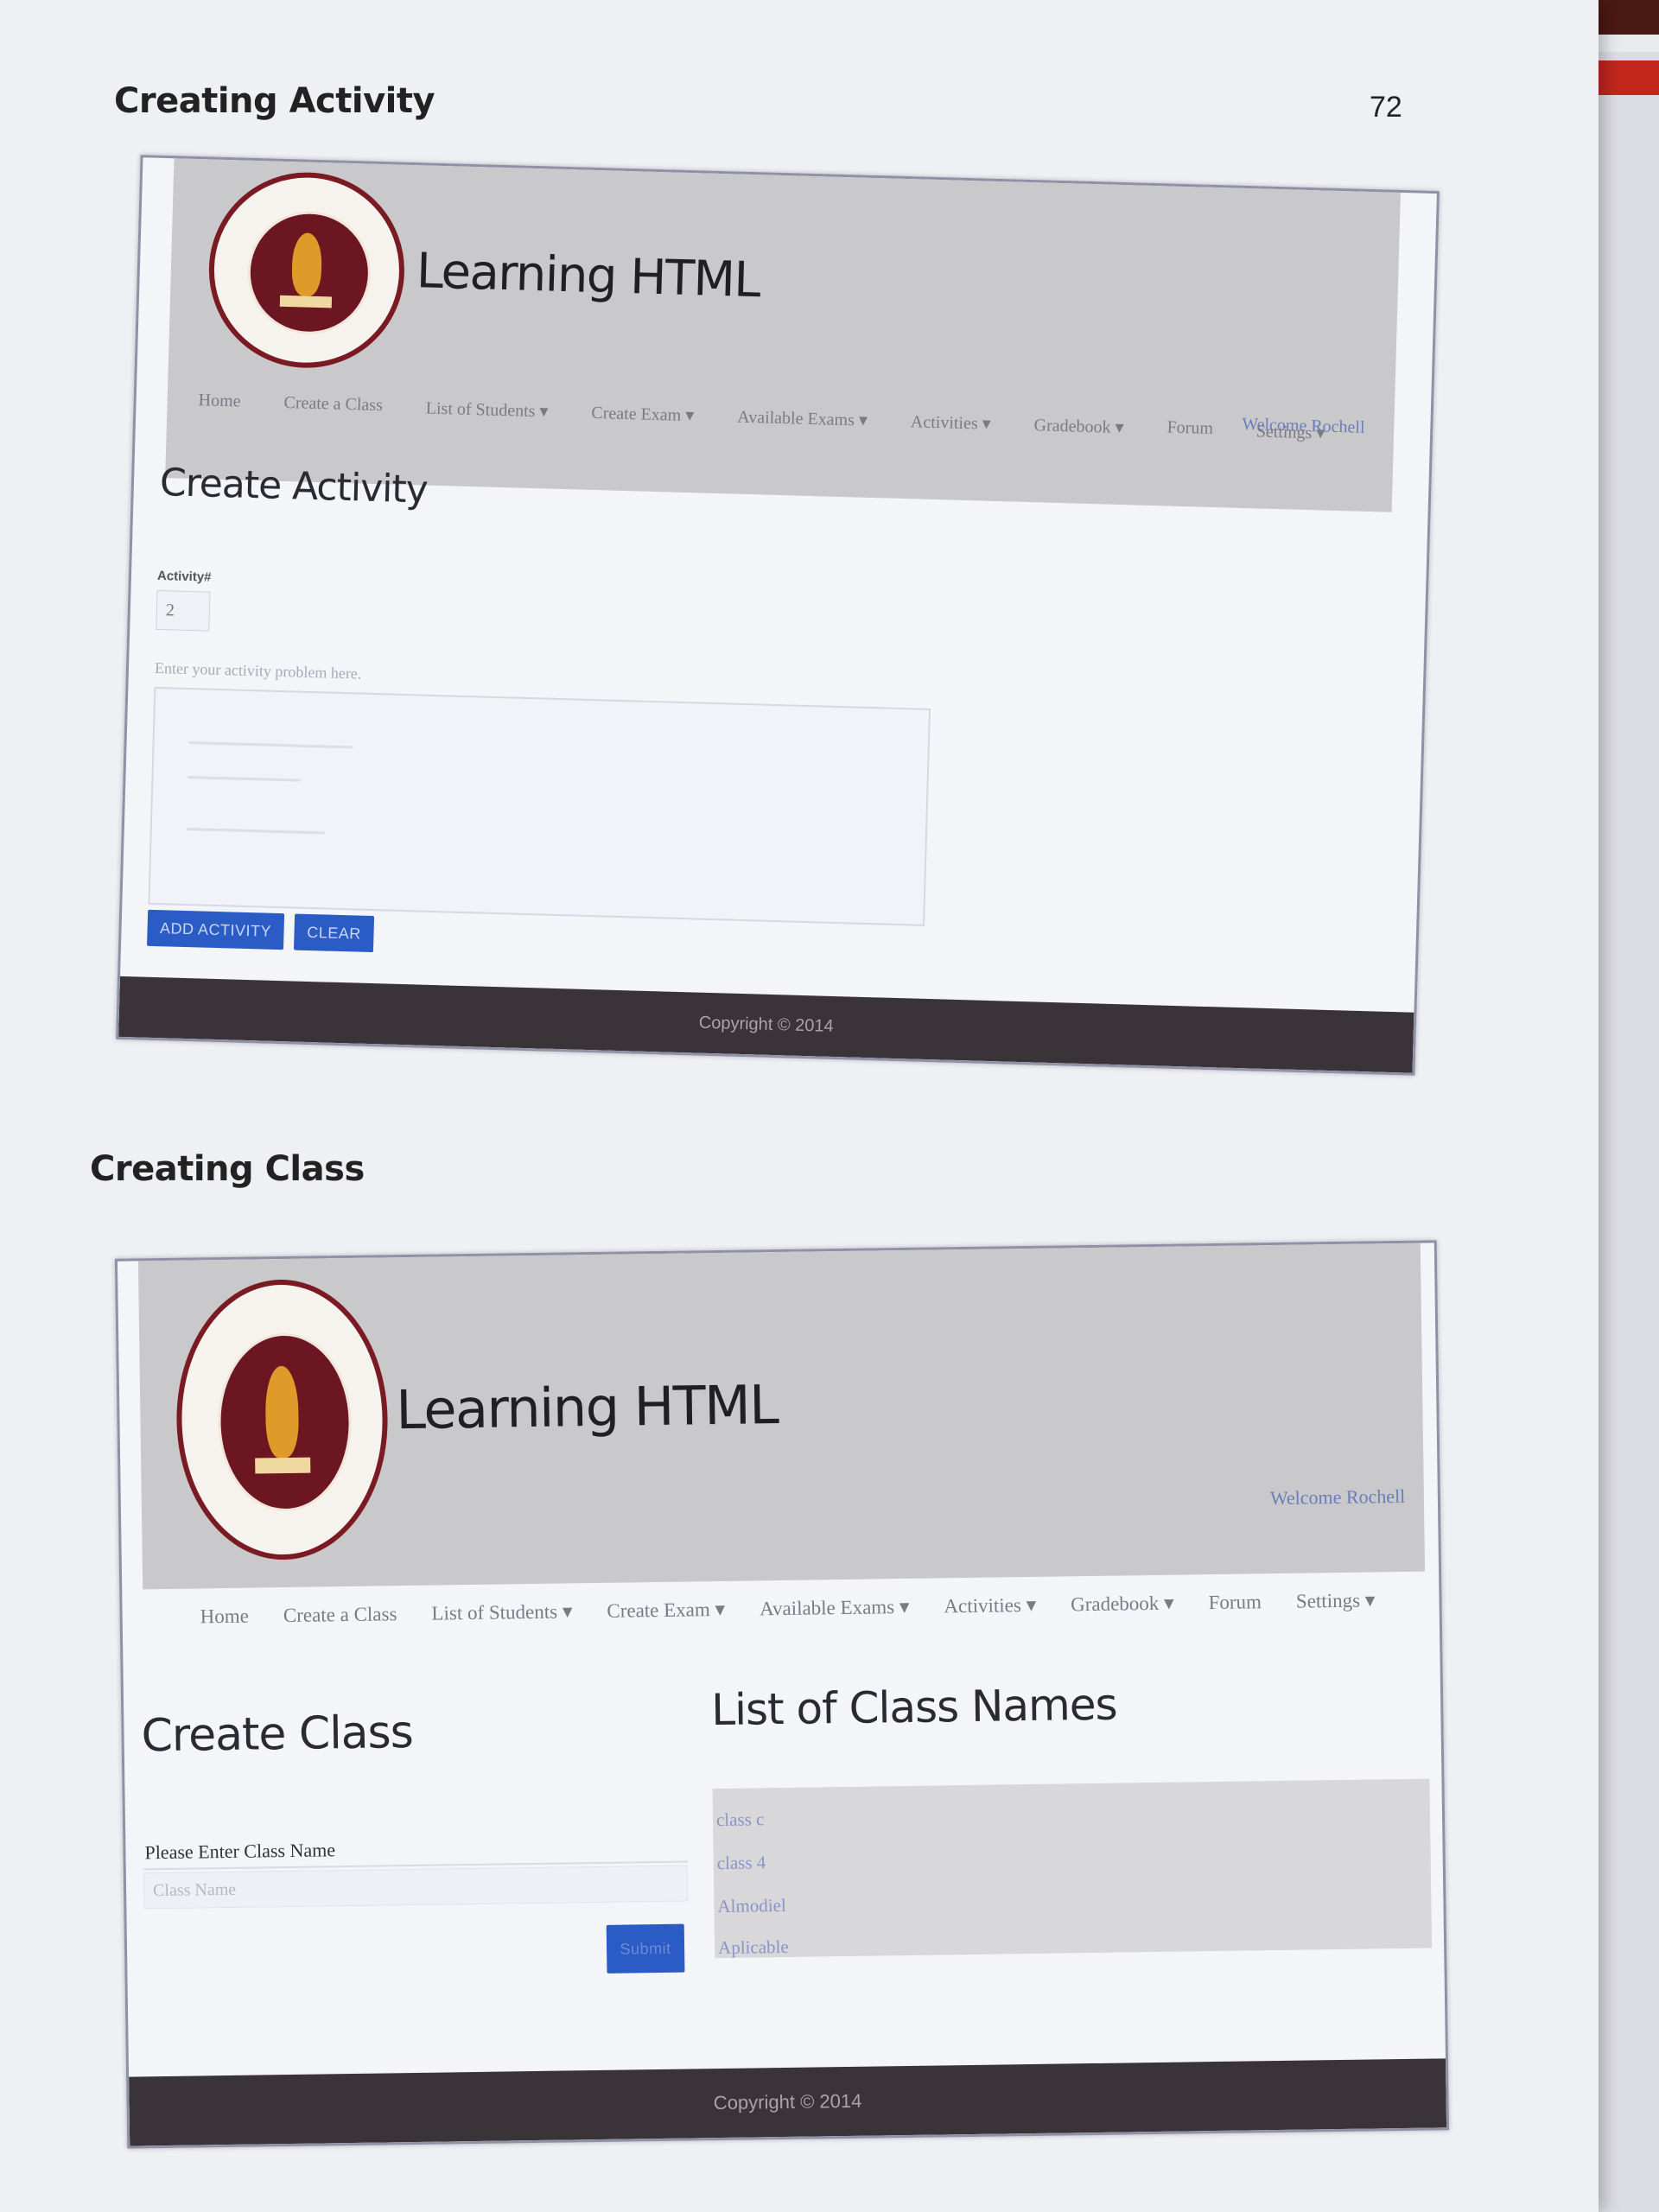 Image resolution: width=1659 pixels, height=2212 pixels. Describe the element at coordinates (227, 1169) in the screenshot. I see `section-title-creating-class: Creating Class` at that location.